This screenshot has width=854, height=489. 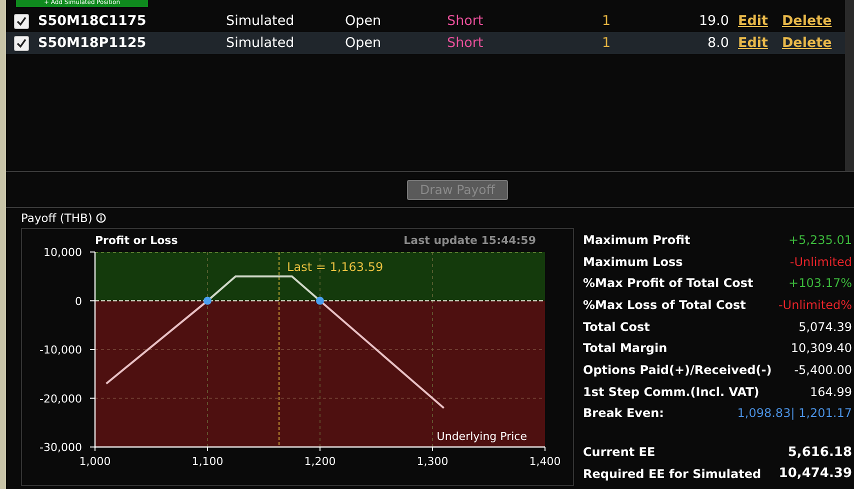 I want to click on stat-label: 1st Step Comm.(Incl. VAT), so click(x=671, y=391).